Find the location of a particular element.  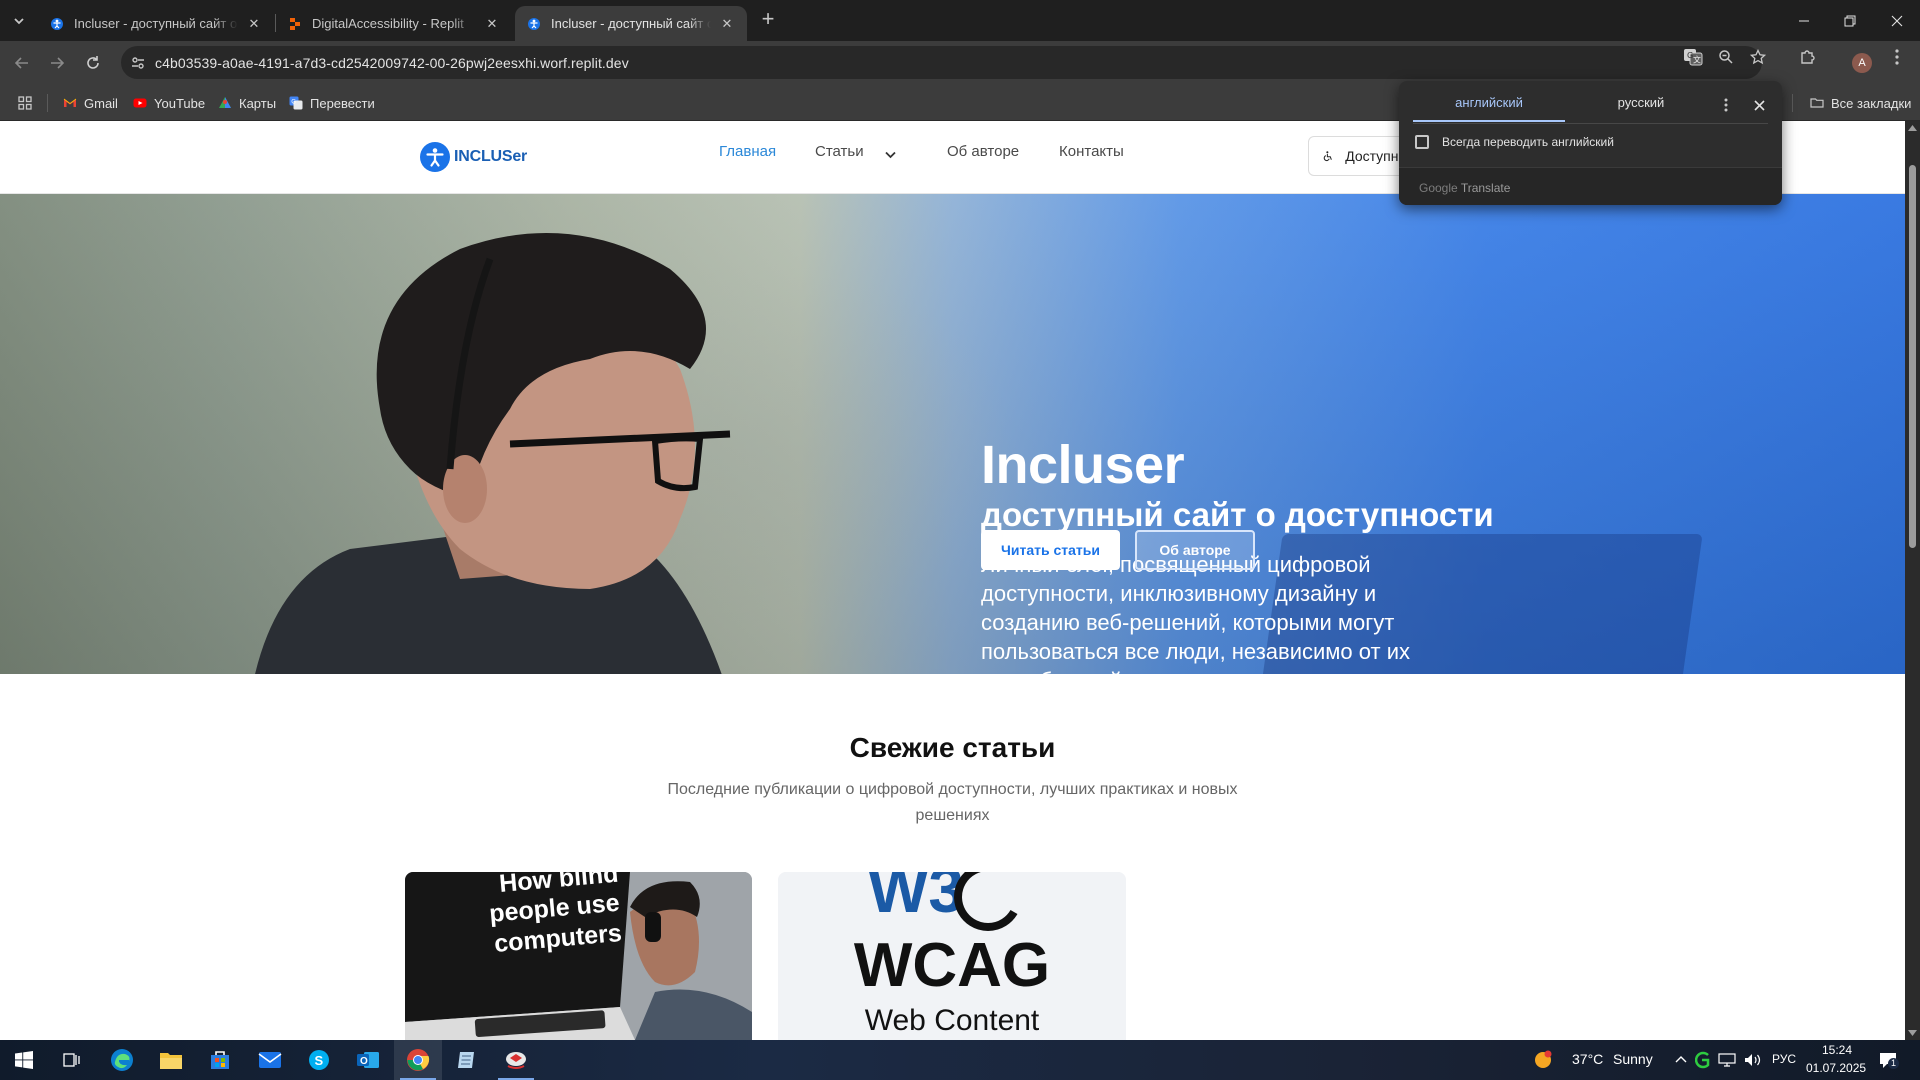

nav-home: Главная is located at coordinates (747, 151).